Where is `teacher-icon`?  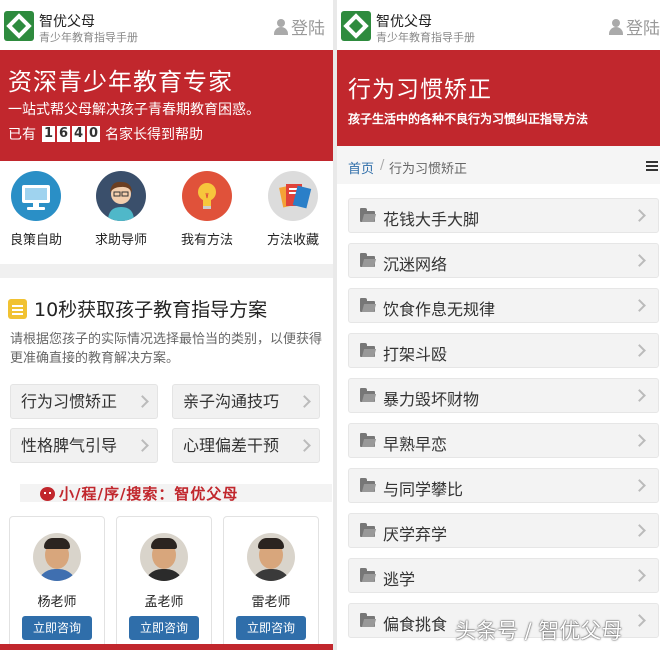
teacher-icon is located at coordinates (121, 196).